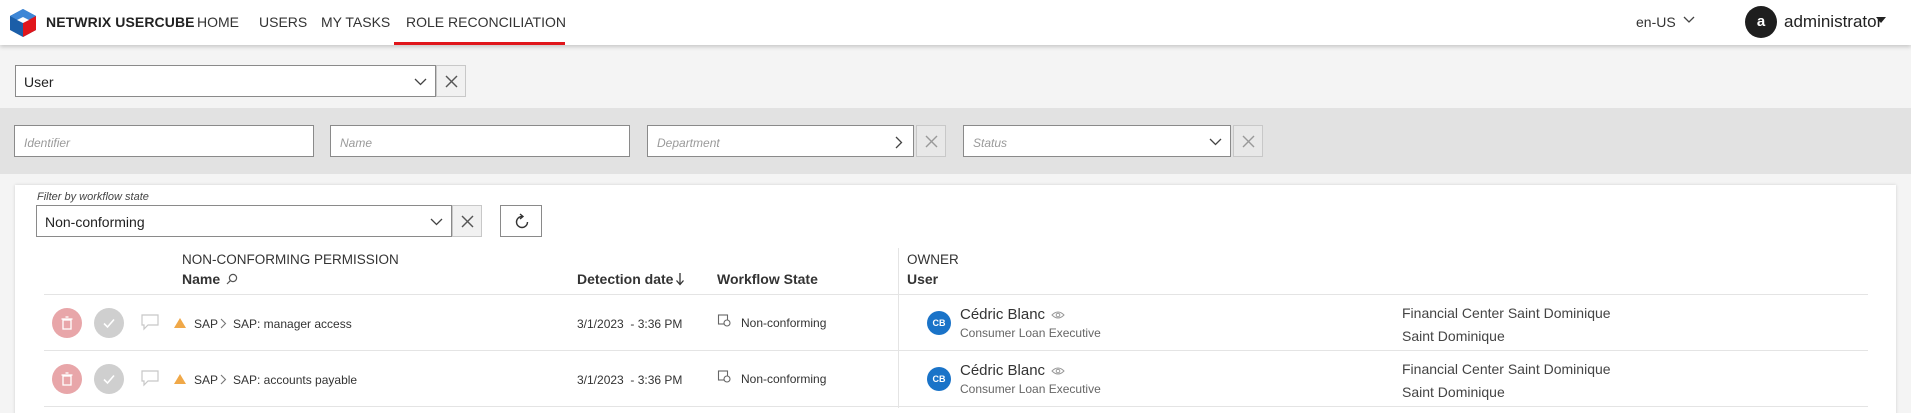 This screenshot has width=1911, height=413. What do you see at coordinates (680, 279) in the screenshot?
I see `sort-down-icon` at bounding box center [680, 279].